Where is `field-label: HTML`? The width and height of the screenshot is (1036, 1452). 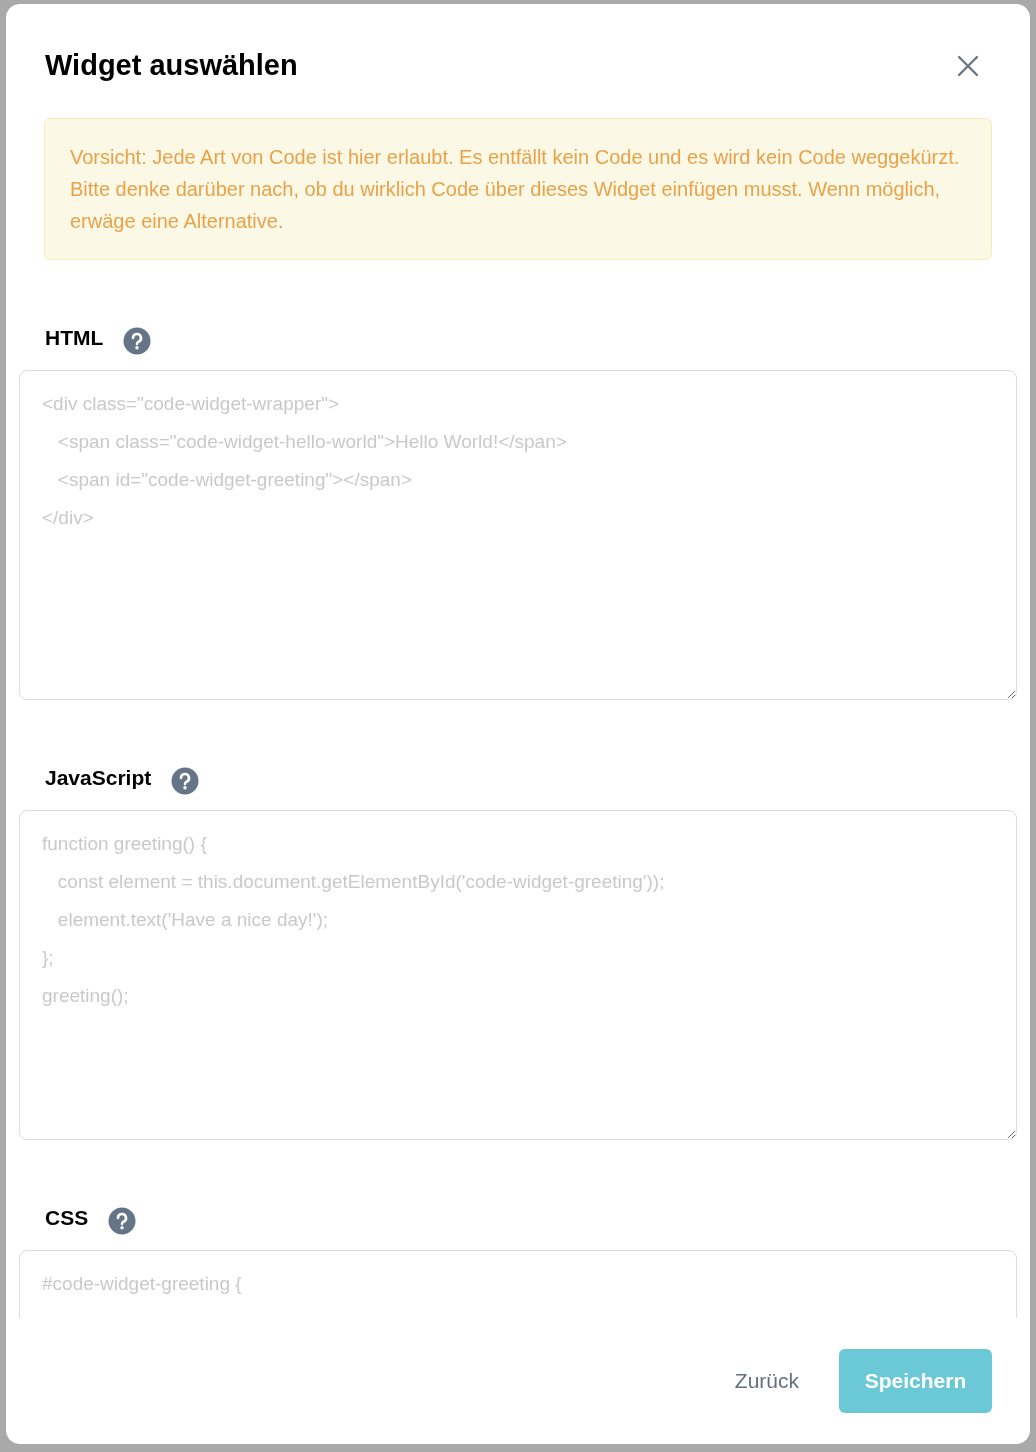
field-label: HTML is located at coordinates (74, 337).